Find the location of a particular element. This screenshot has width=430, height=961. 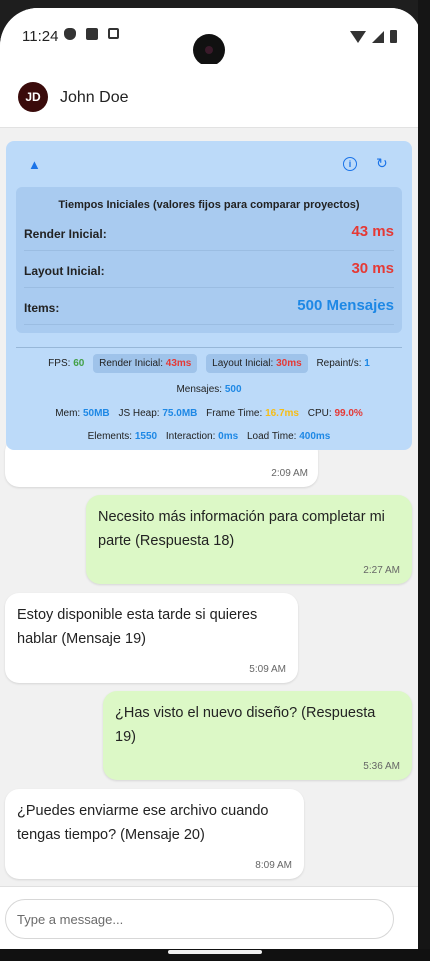

metric-label: Layout Inicial: is located at coordinates (64, 271).